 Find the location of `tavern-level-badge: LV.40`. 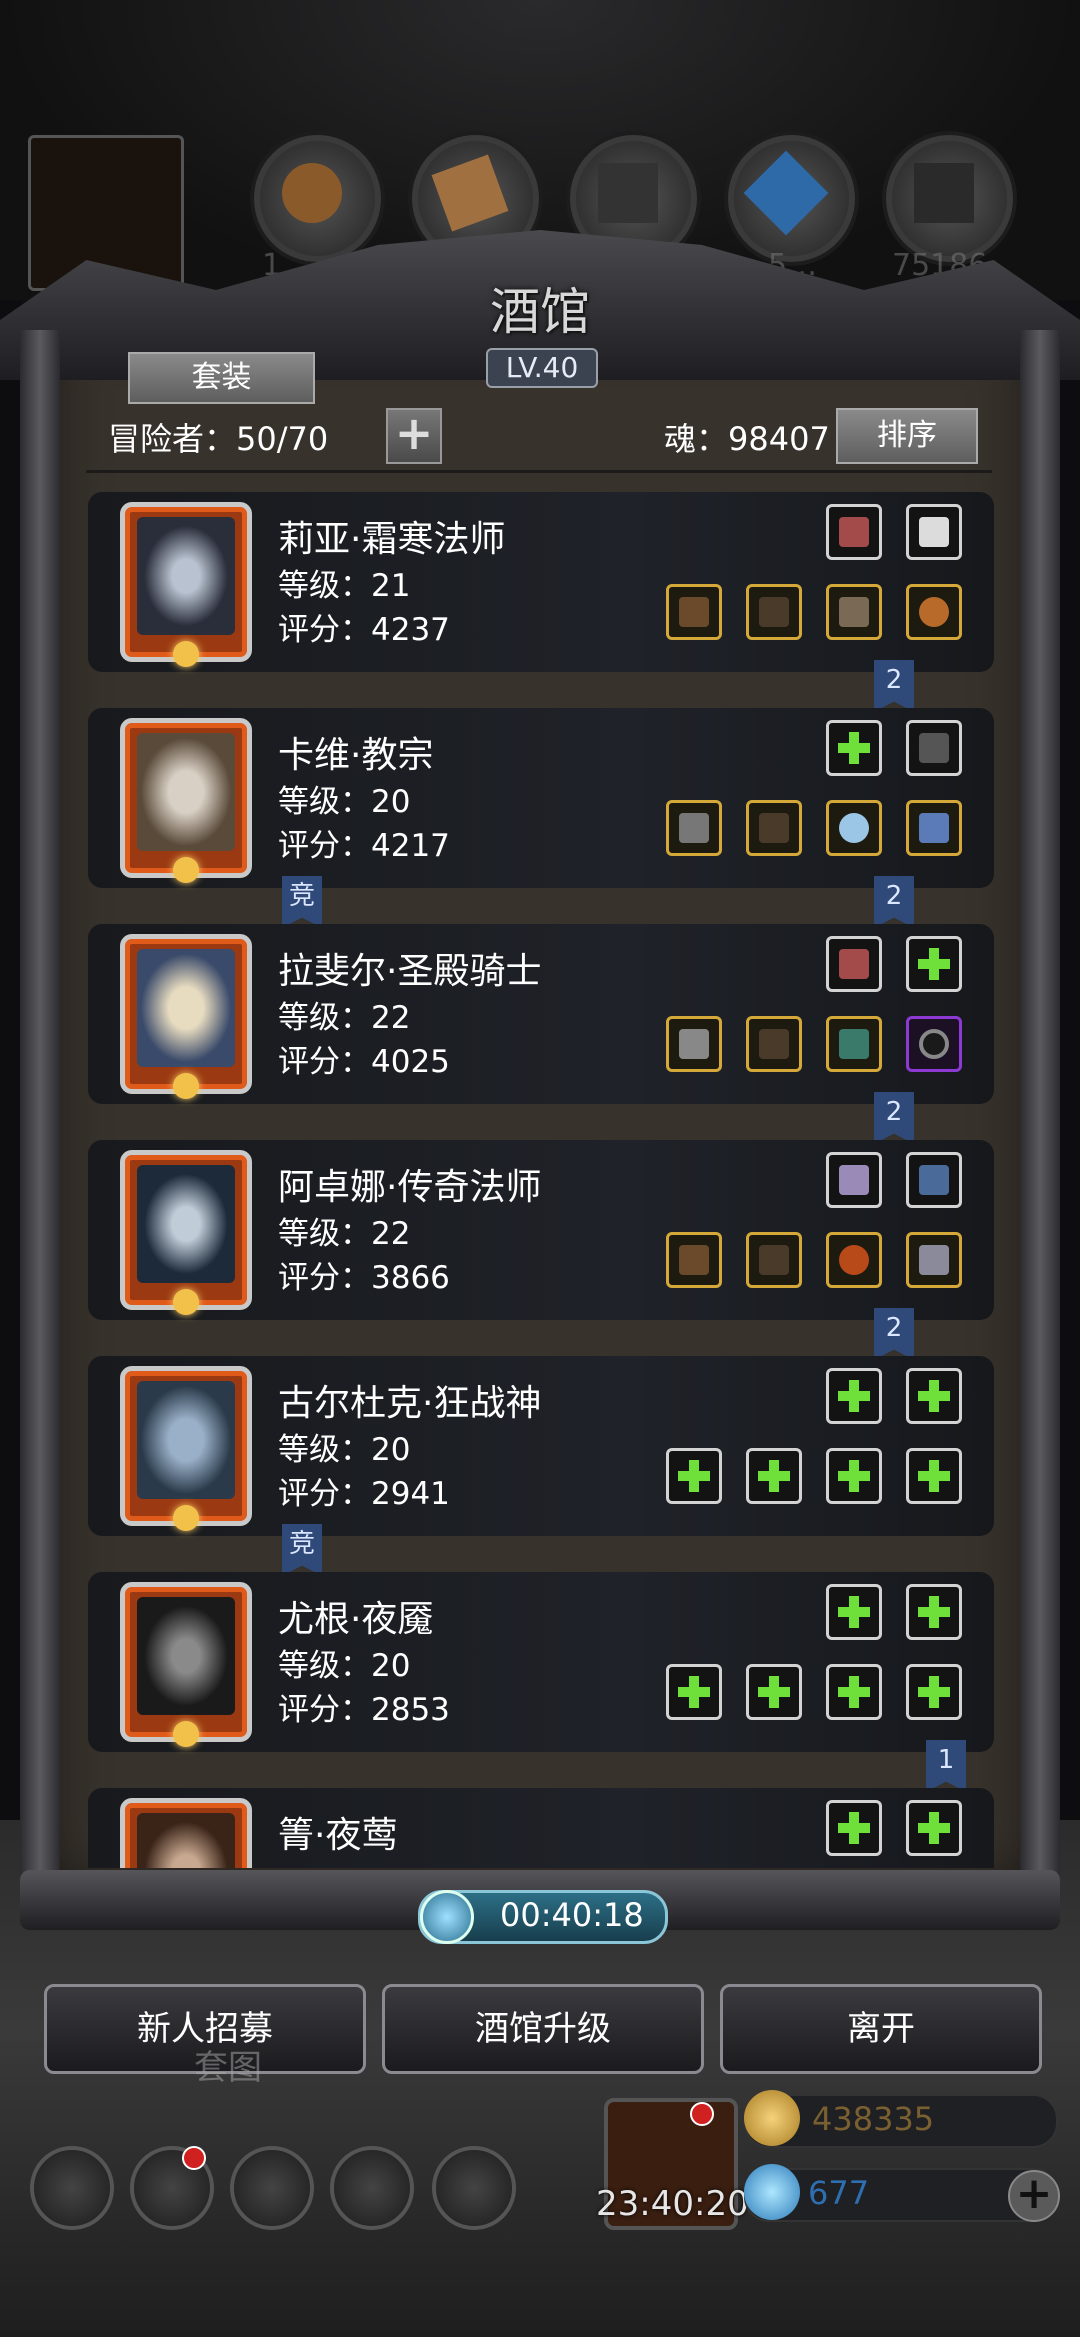

tavern-level-badge: LV.40 is located at coordinates (542, 368).